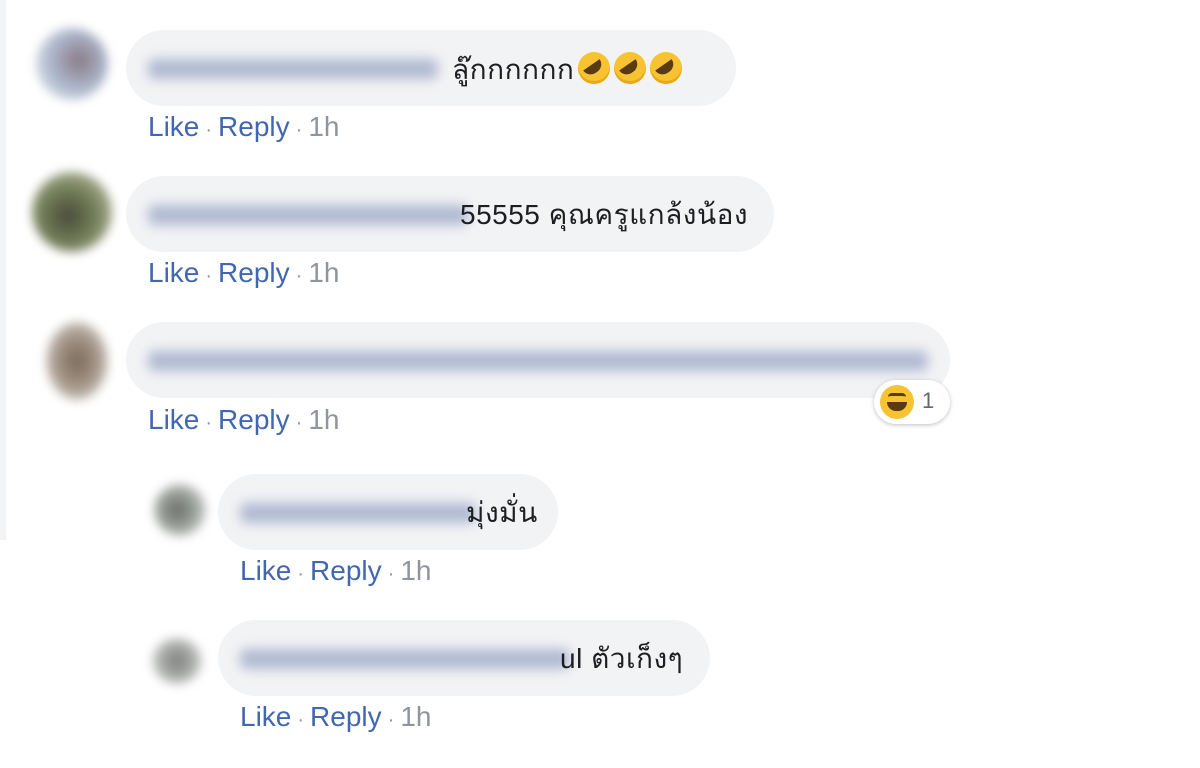 Image resolution: width=1200 pixels, height=768 pixels. I want to click on reply-body: ul ตัวเก็งๆ, so click(622, 658).